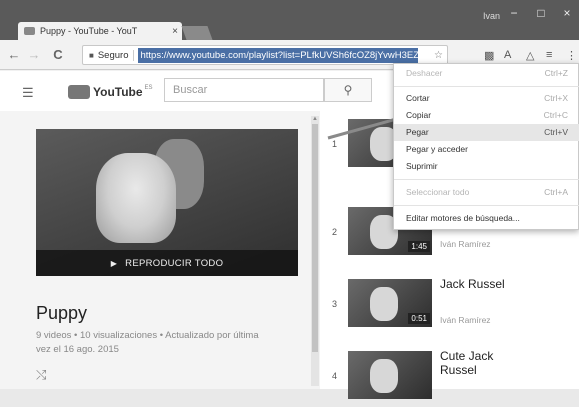 The width and height of the screenshot is (579, 407). What do you see at coordinates (58, 54) in the screenshot?
I see `reload-icon: C` at bounding box center [58, 54].